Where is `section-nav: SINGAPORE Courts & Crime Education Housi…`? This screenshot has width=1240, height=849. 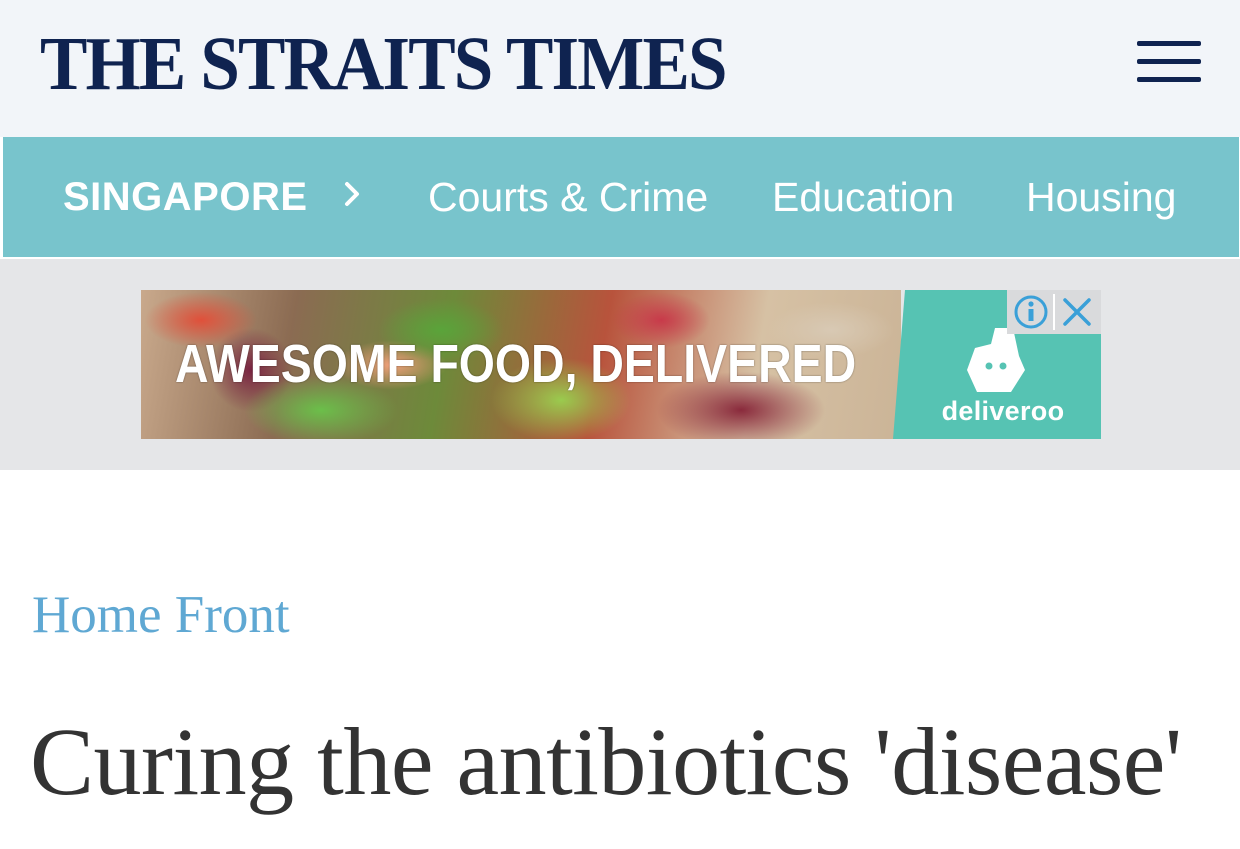 section-nav: SINGAPORE Courts & Crime Education Housi… is located at coordinates (621, 197).